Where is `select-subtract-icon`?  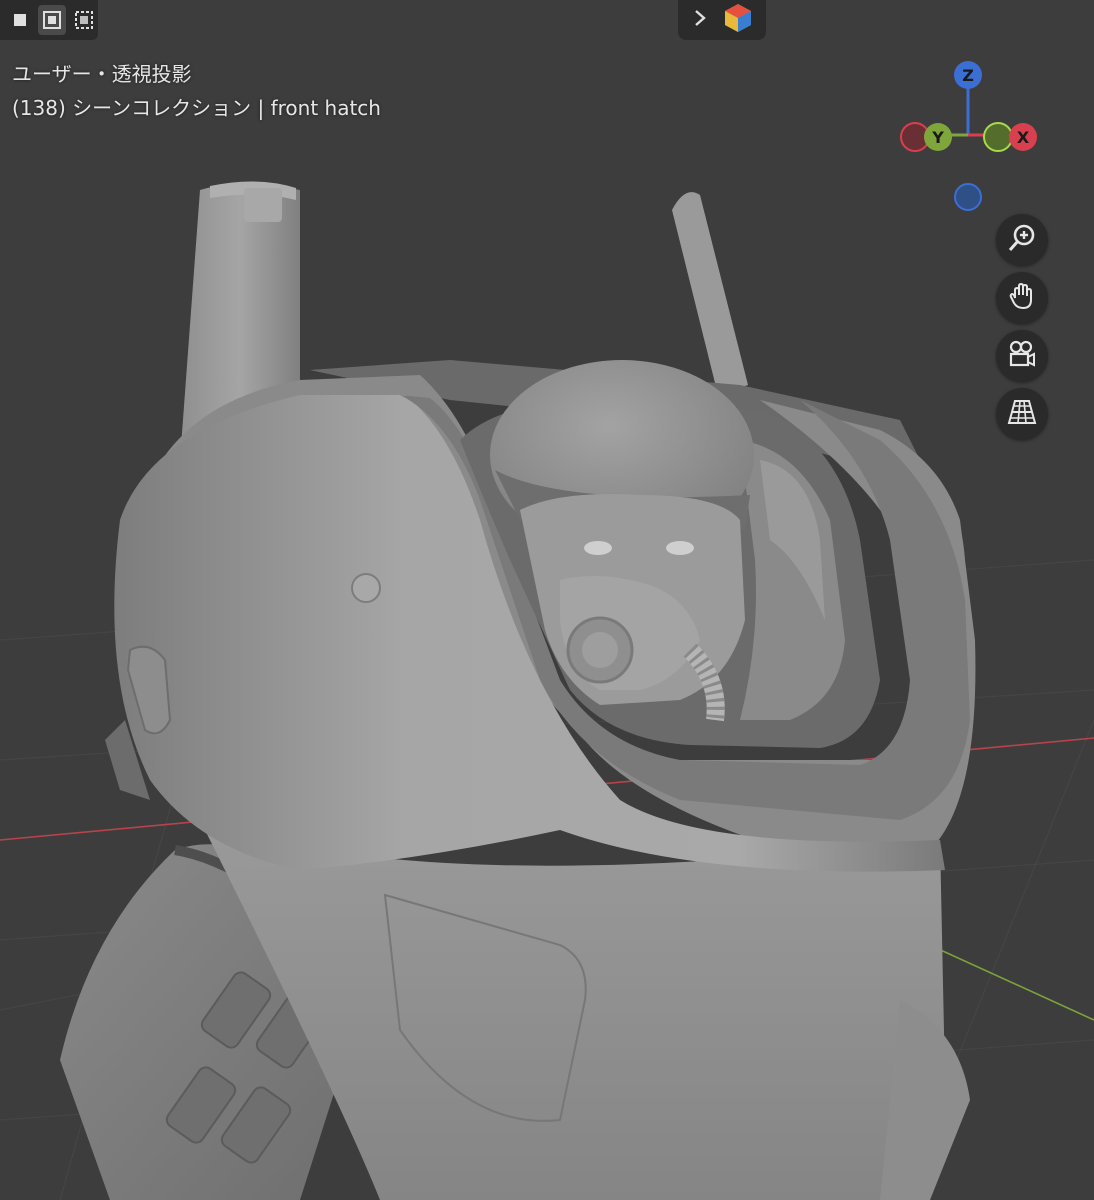 select-subtract-icon is located at coordinates (84, 20).